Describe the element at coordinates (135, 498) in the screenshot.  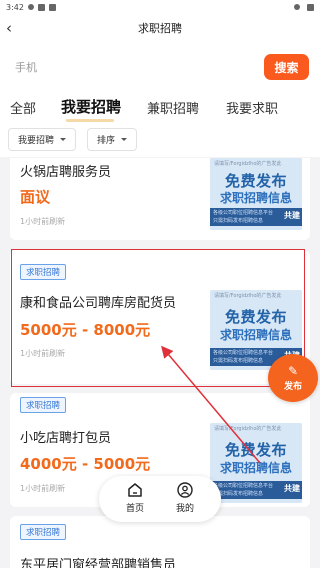
I see `nav-home: 首页` at that location.